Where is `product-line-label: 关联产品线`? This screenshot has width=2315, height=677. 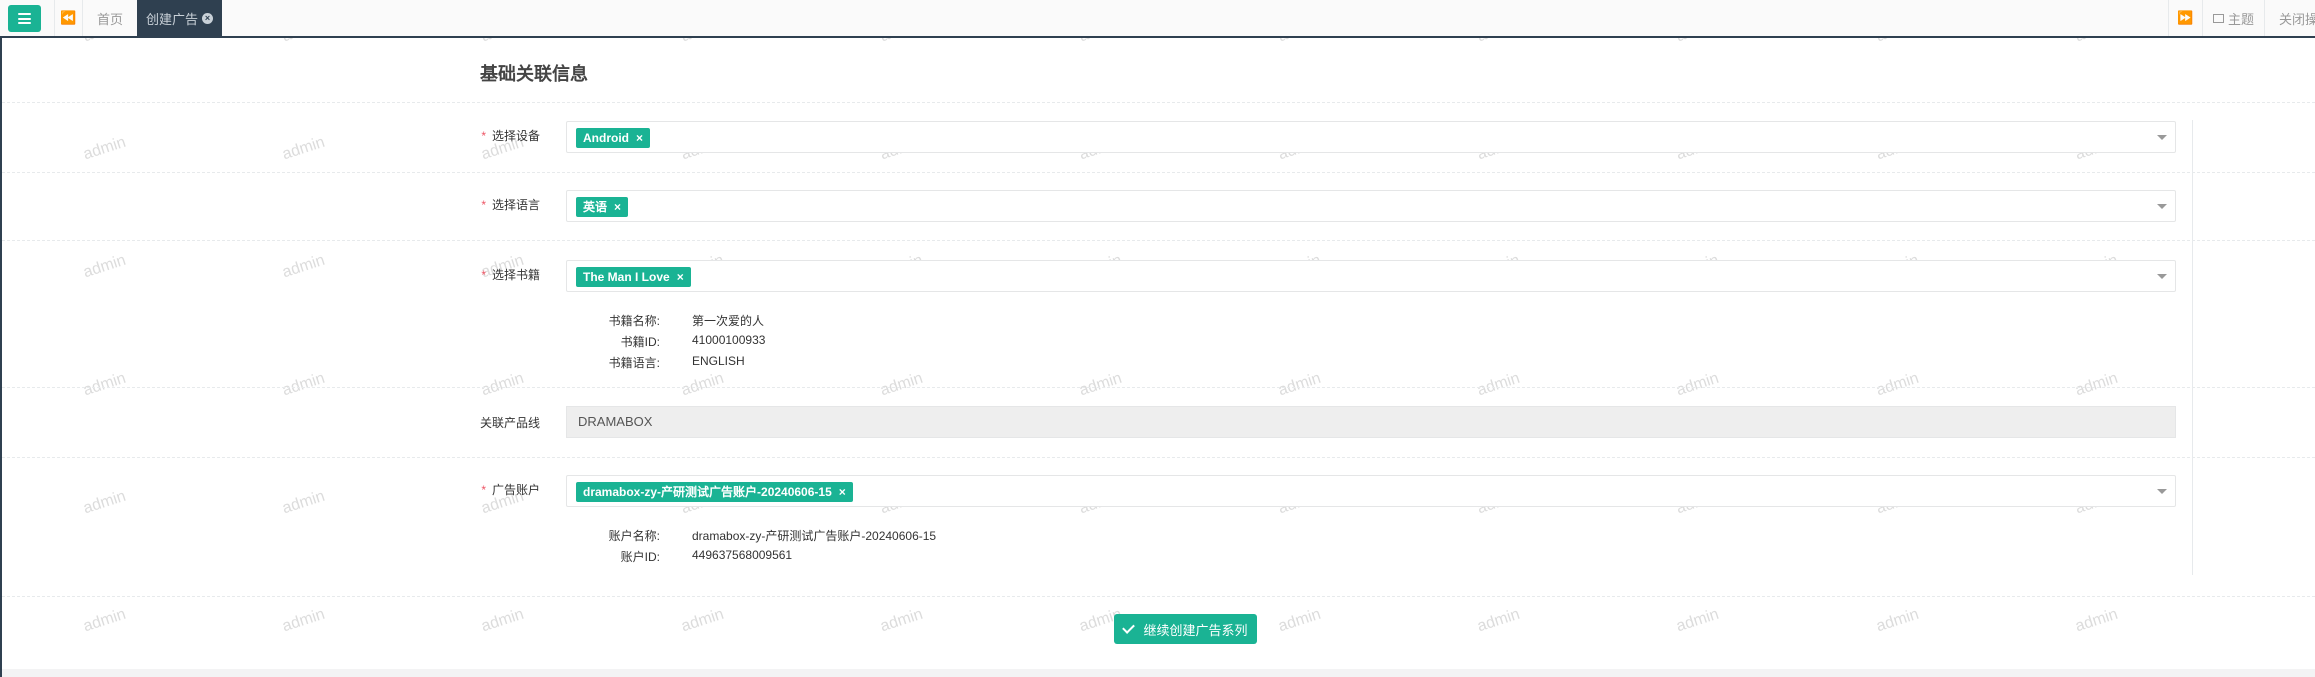
product-line-label: 关联产品线 is located at coordinates (485, 422).